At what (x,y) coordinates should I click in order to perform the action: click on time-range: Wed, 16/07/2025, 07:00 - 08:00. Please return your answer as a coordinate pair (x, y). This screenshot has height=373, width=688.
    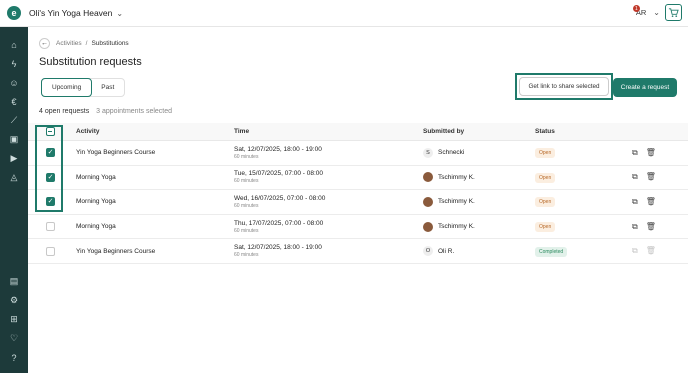
    Looking at the image, I should click on (280, 198).